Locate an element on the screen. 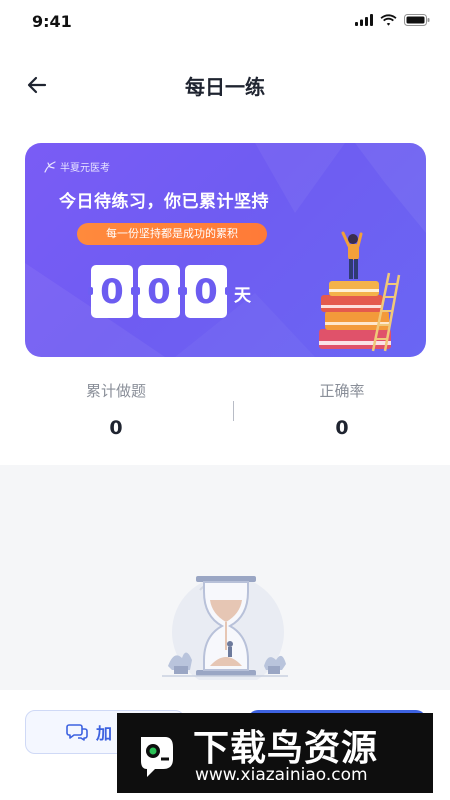  nav-bar: 每日一练 is located at coordinates (225, 84).